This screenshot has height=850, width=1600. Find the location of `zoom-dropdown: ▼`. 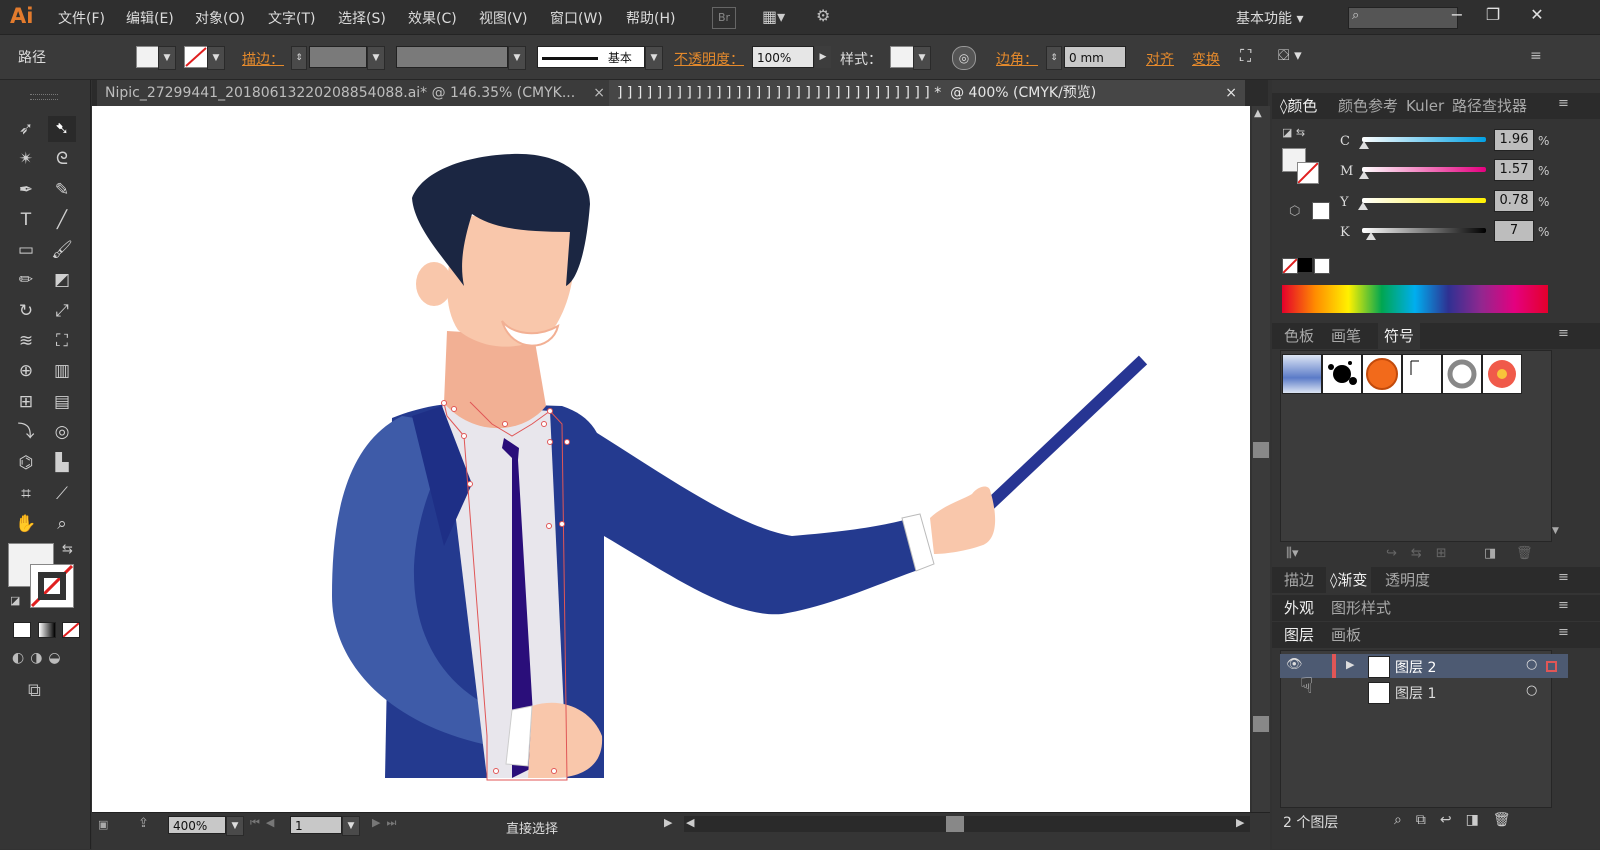

zoom-dropdown: ▼ is located at coordinates (235, 826).